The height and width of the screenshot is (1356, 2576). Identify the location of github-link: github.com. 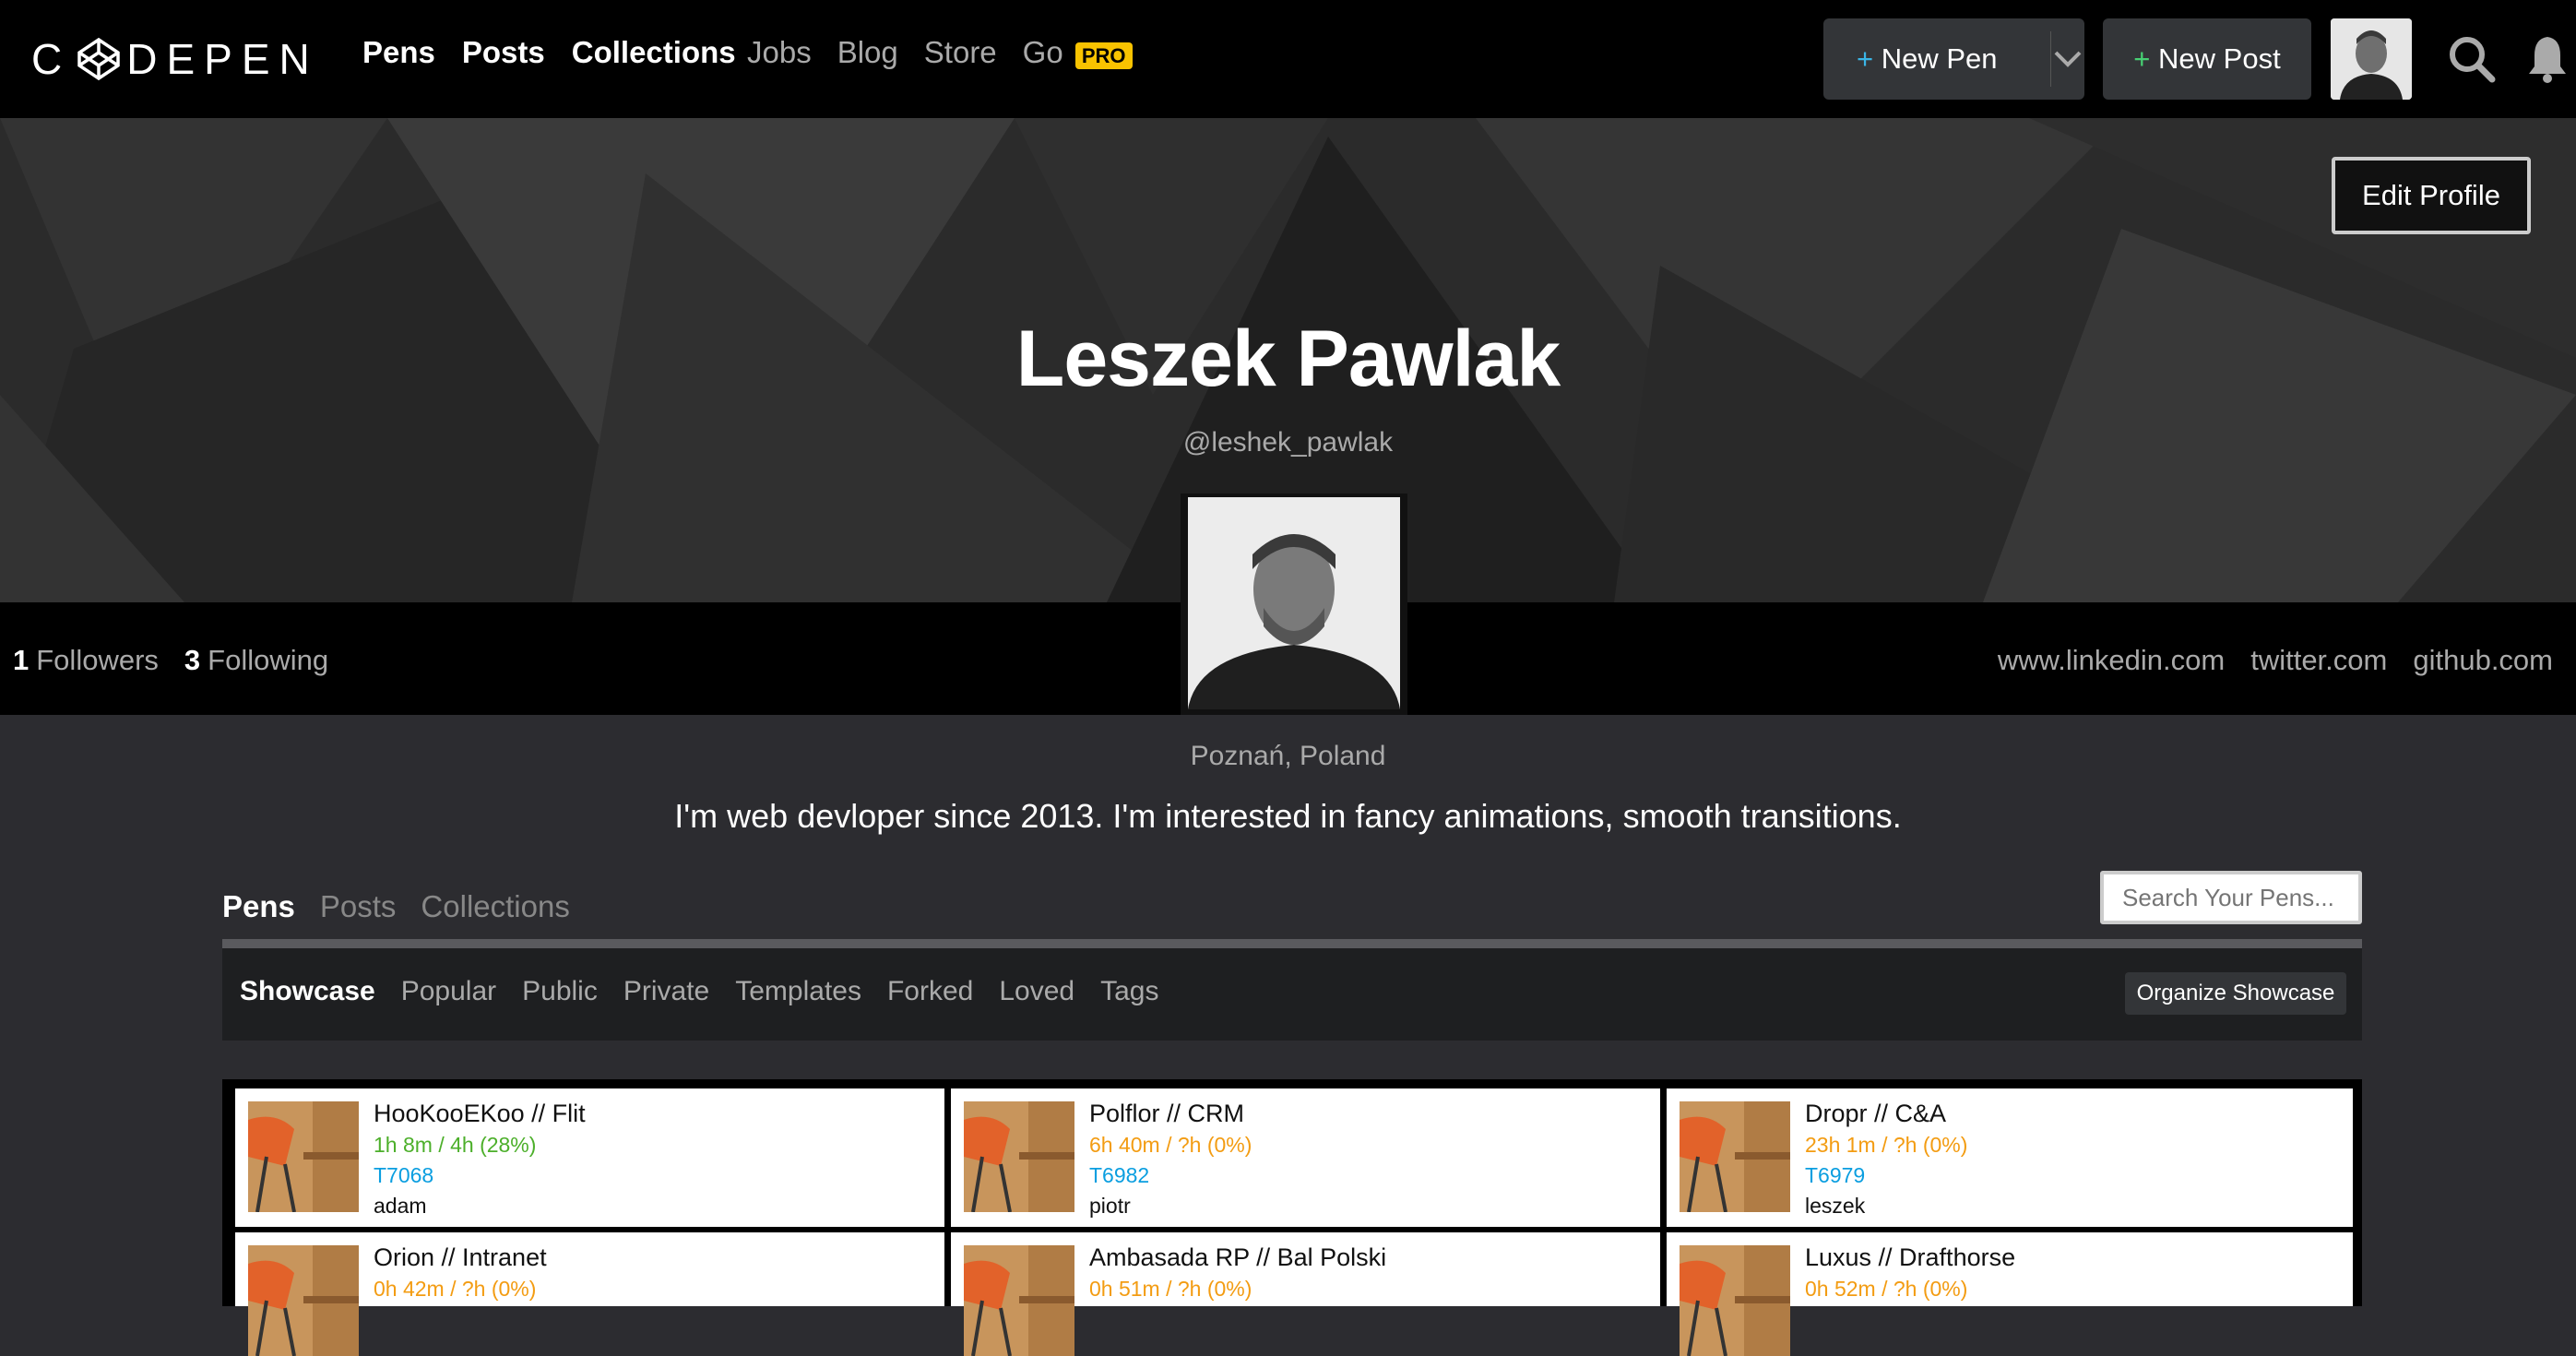
(2483, 660).